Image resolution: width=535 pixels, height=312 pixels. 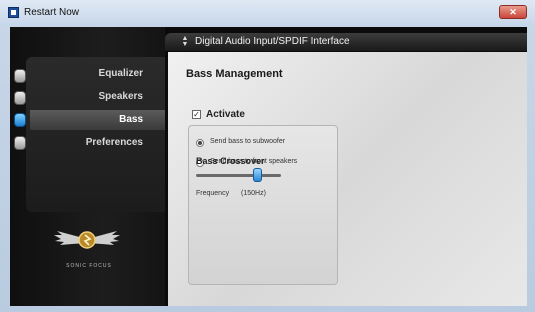 What do you see at coordinates (238, 175) in the screenshot?
I see `crossover-slider-track` at bounding box center [238, 175].